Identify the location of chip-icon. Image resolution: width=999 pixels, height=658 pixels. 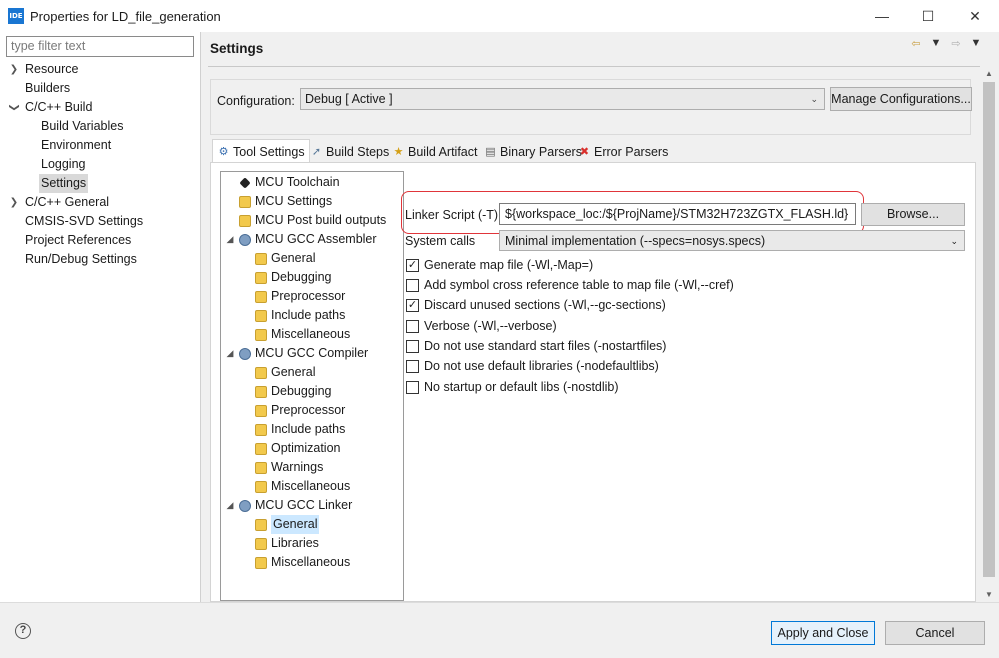
(245, 182).